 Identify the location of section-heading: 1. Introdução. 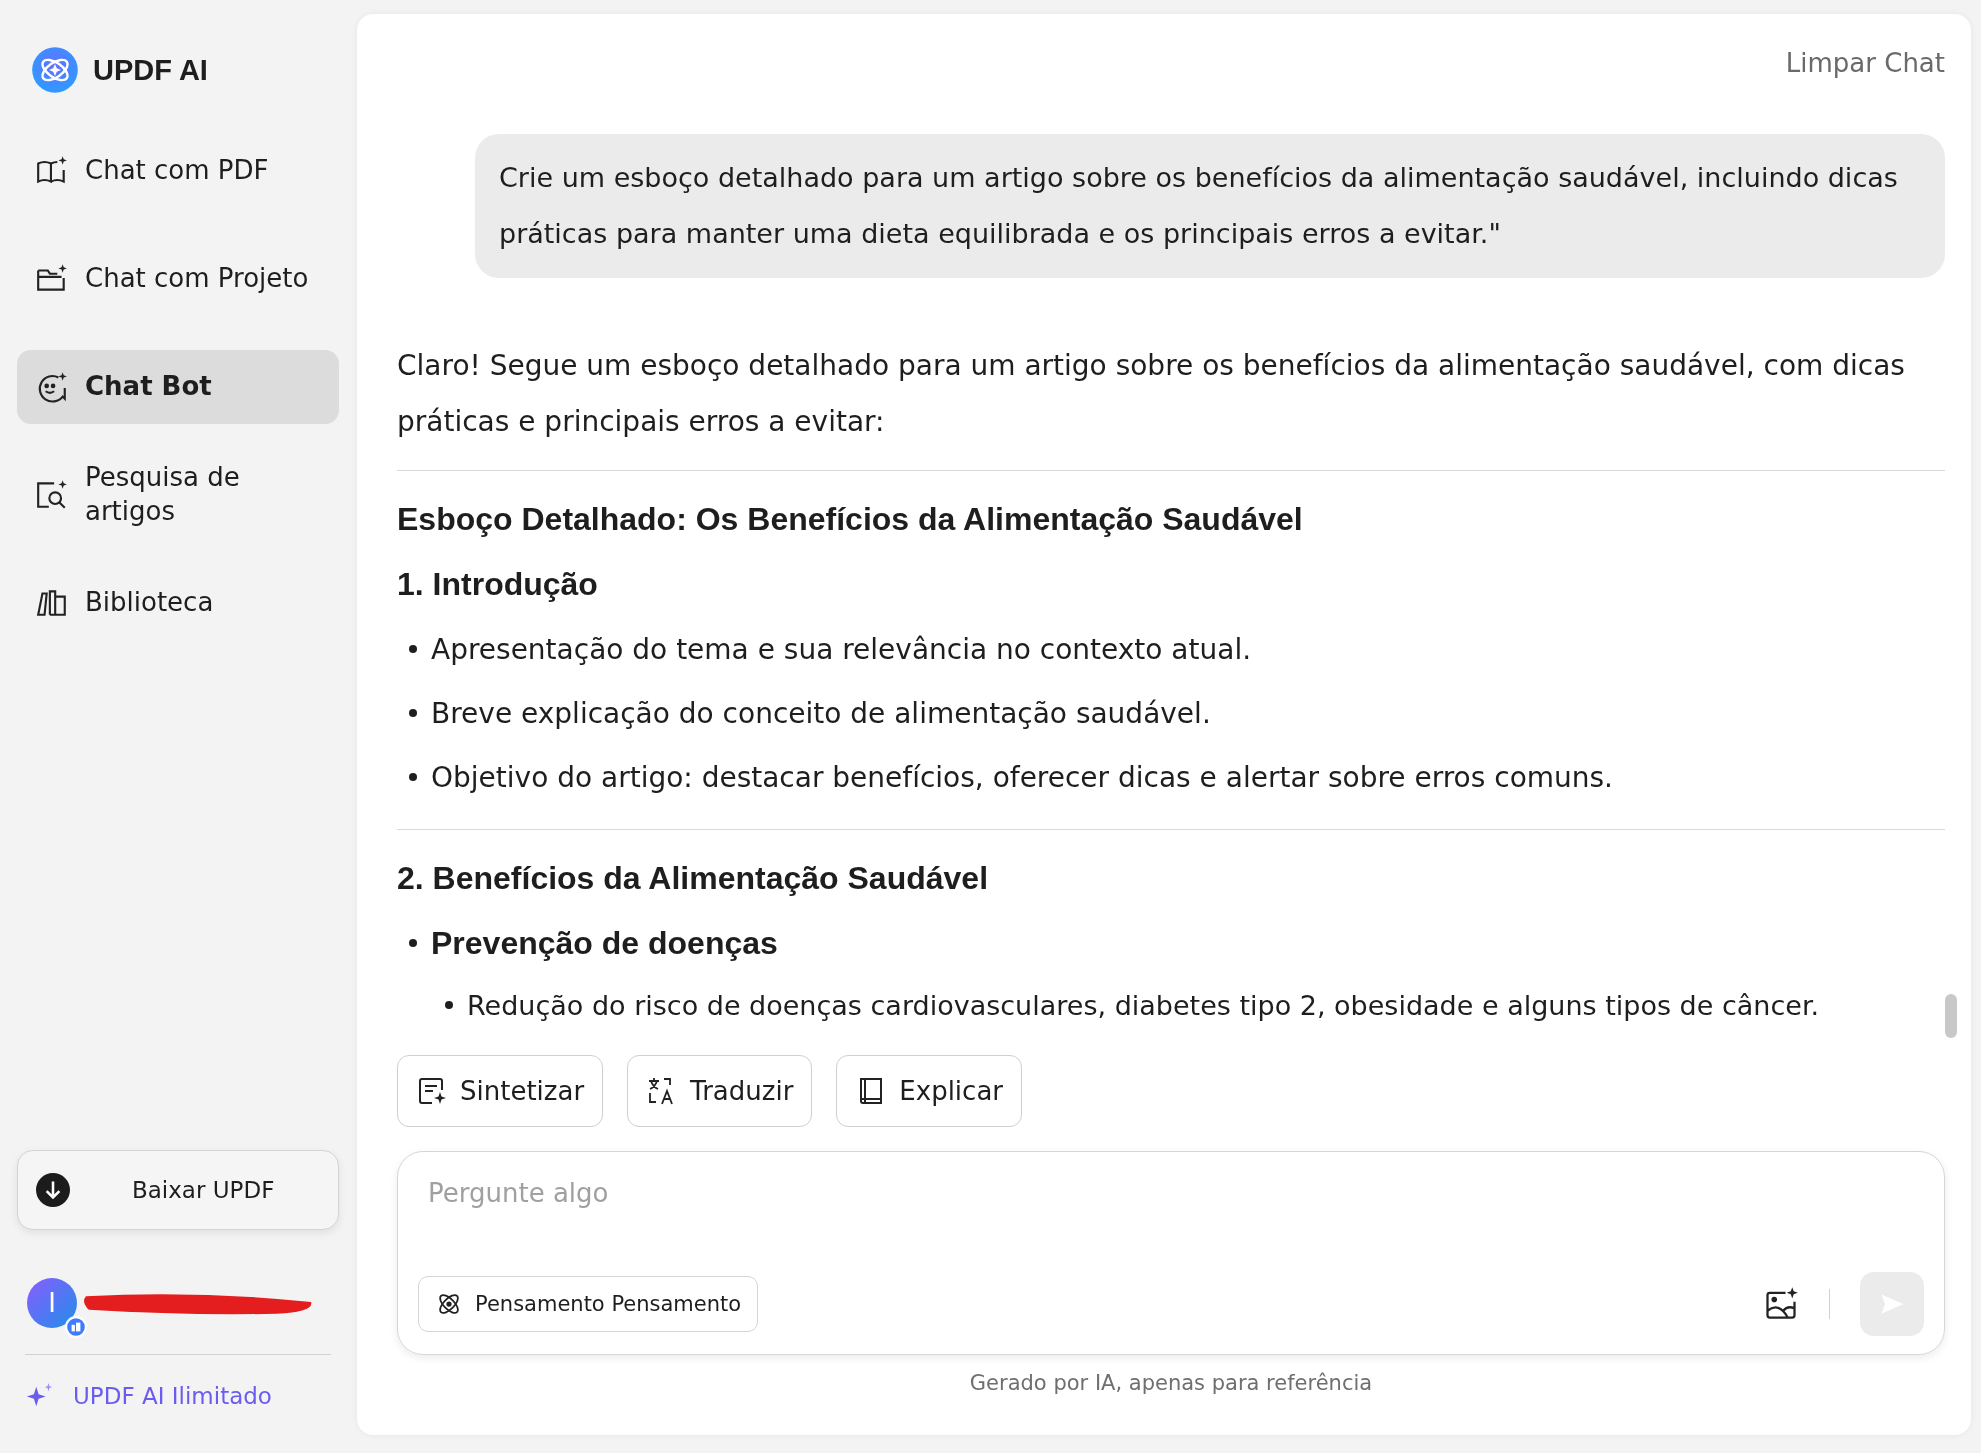
(498, 584).